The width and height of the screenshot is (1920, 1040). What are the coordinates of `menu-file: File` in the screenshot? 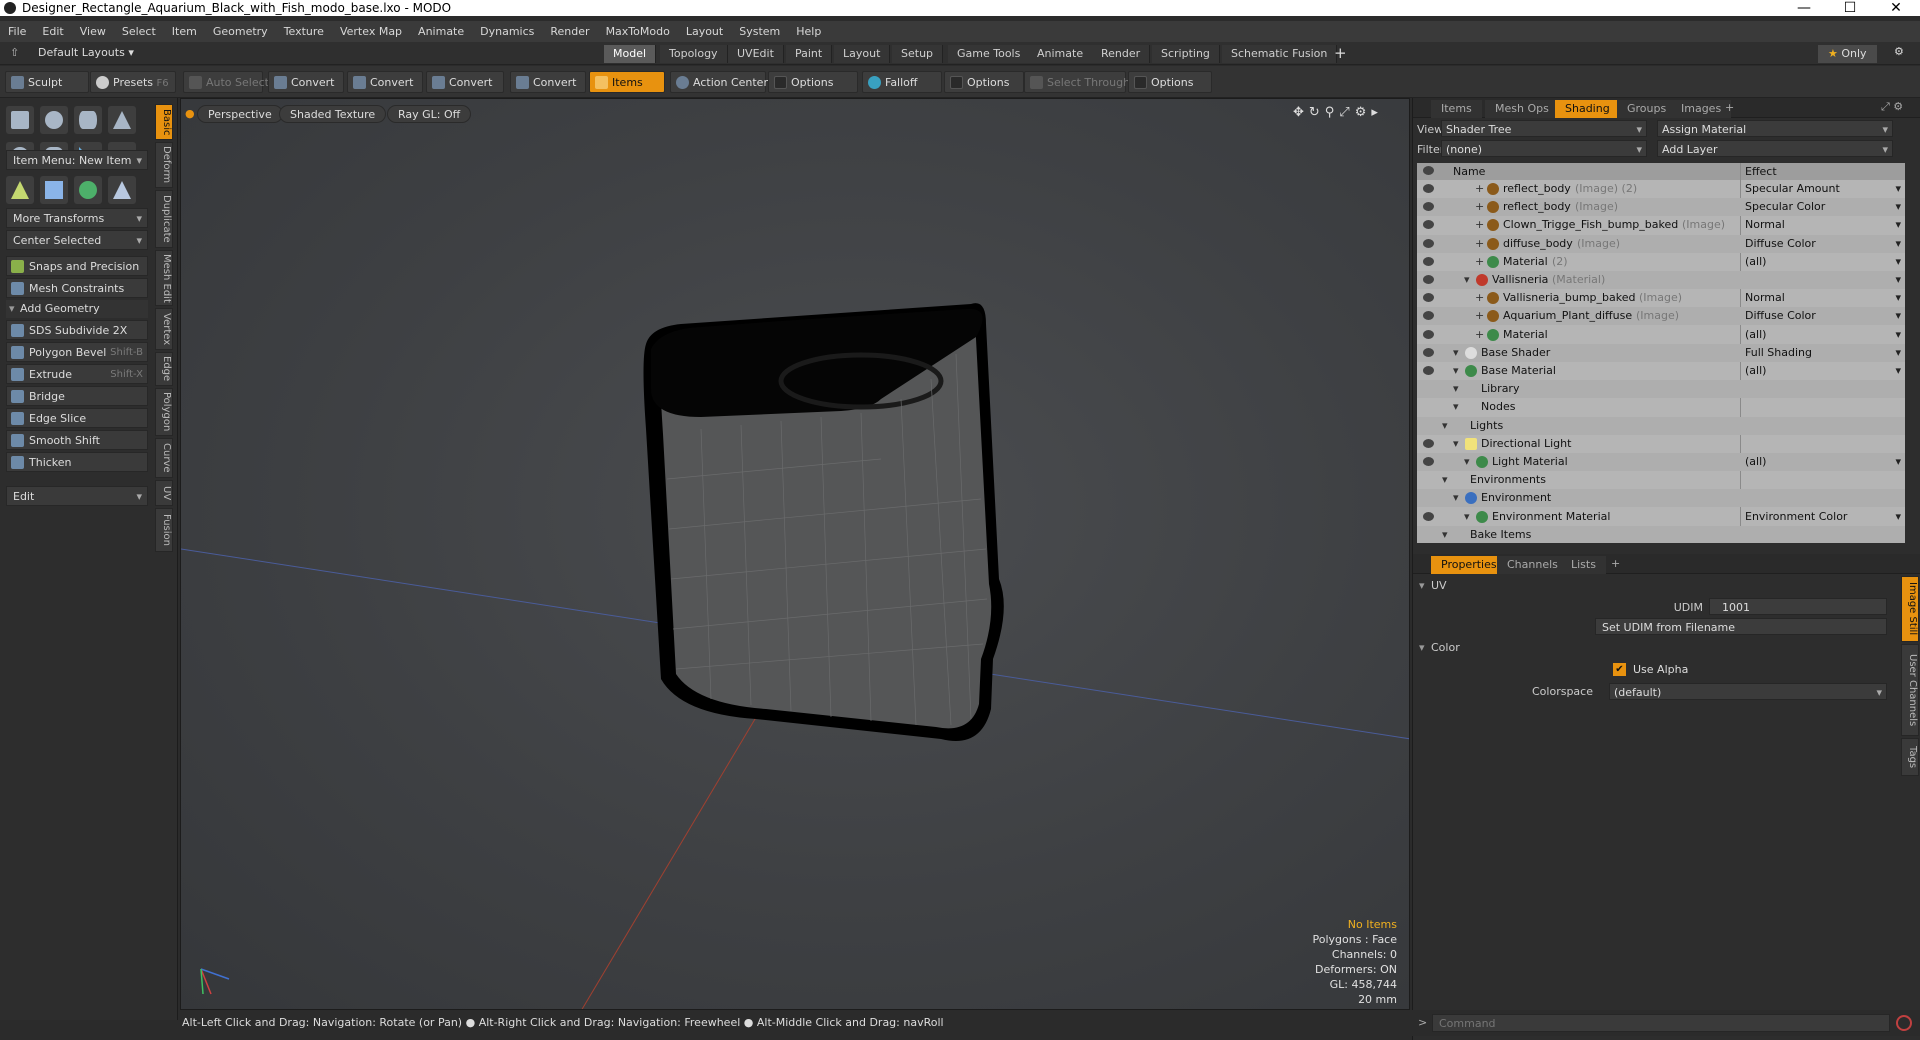 It's located at (17, 31).